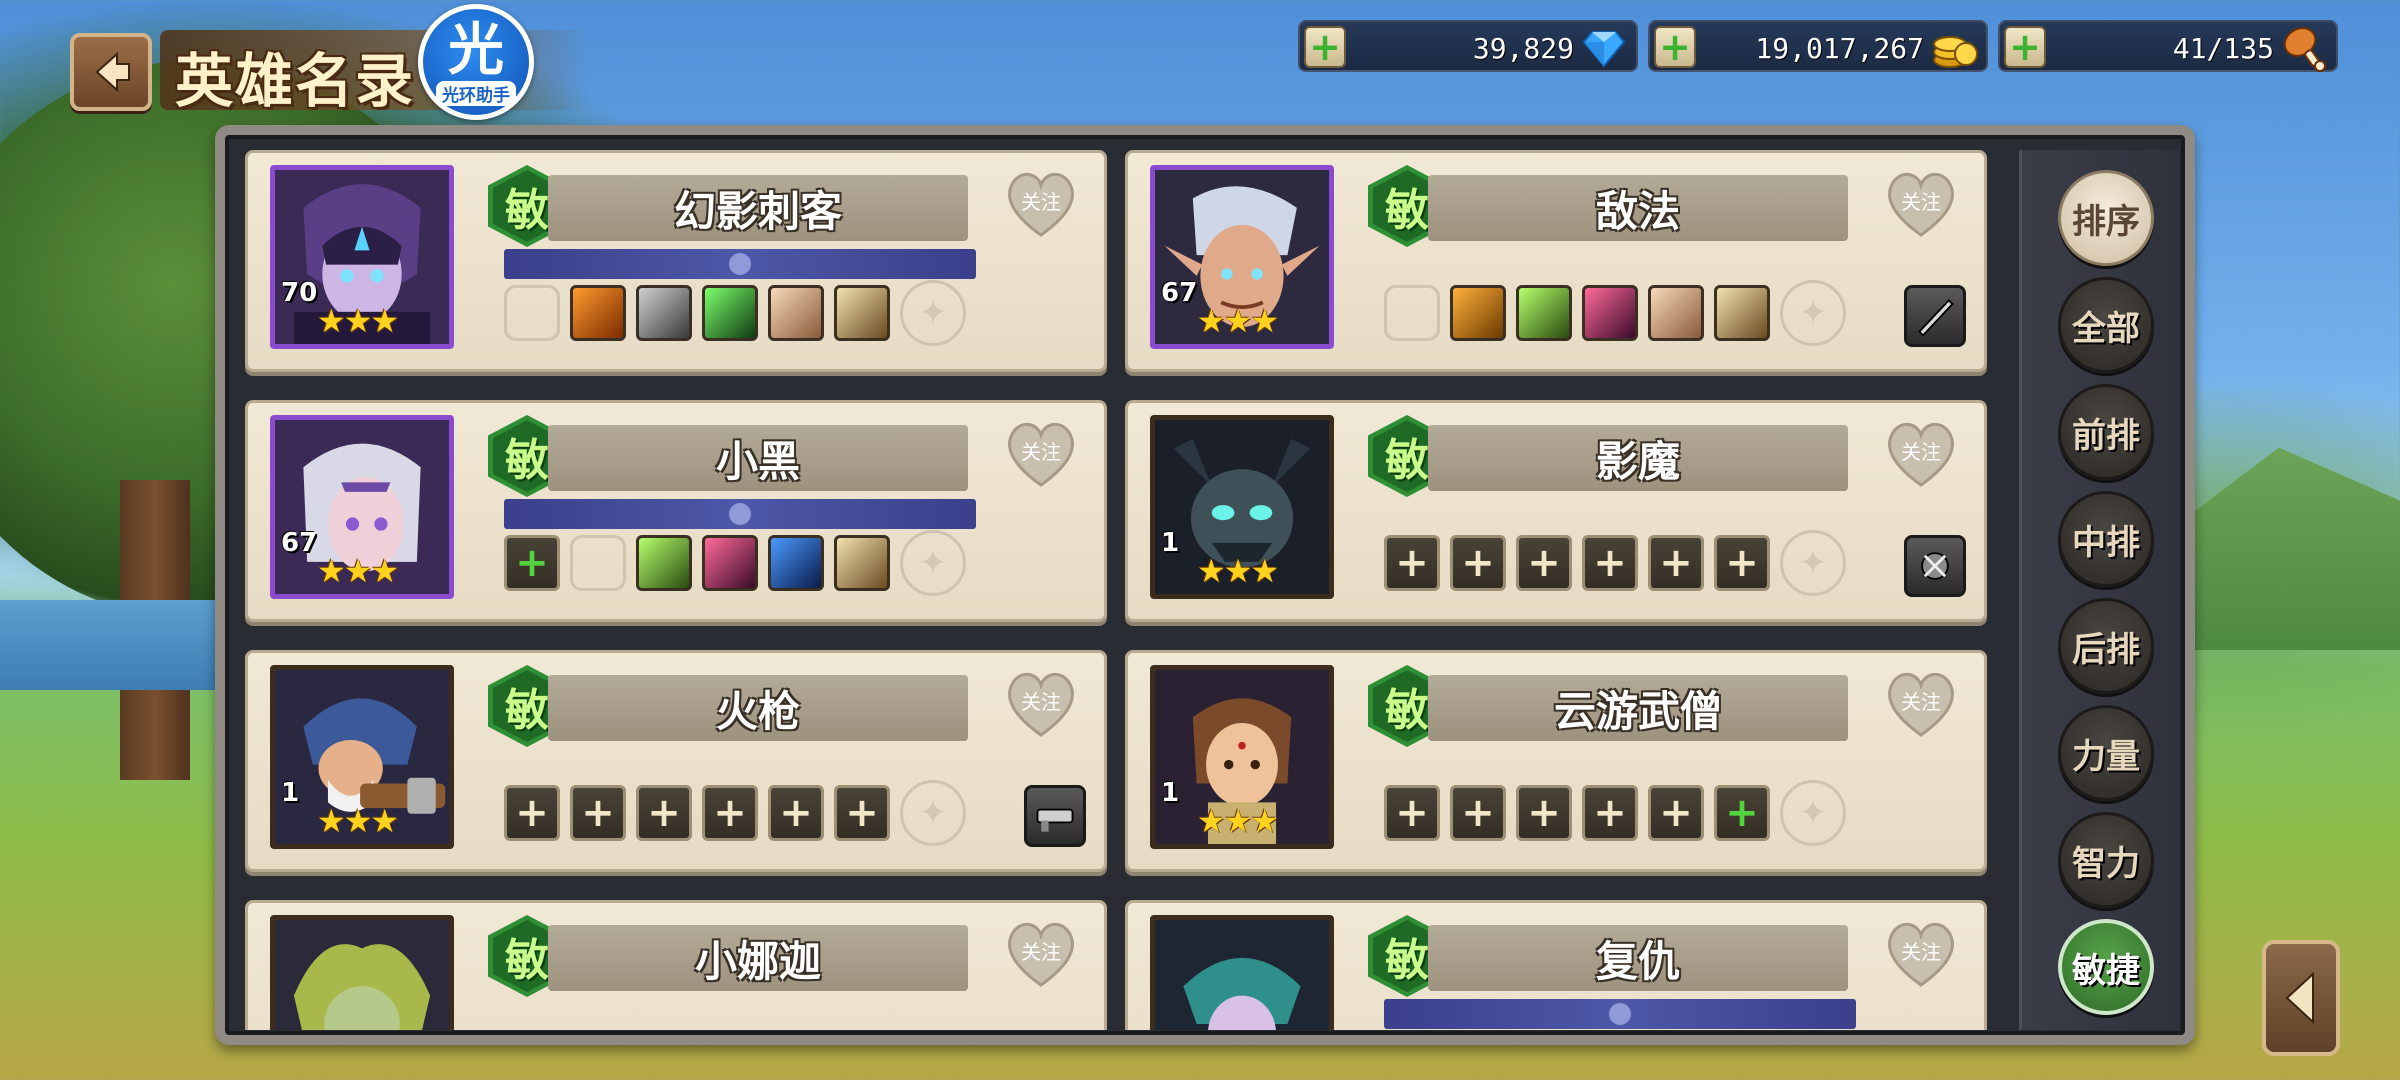  What do you see at coordinates (757, 211) in the screenshot?
I see `hero-name: 幻影刺客` at bounding box center [757, 211].